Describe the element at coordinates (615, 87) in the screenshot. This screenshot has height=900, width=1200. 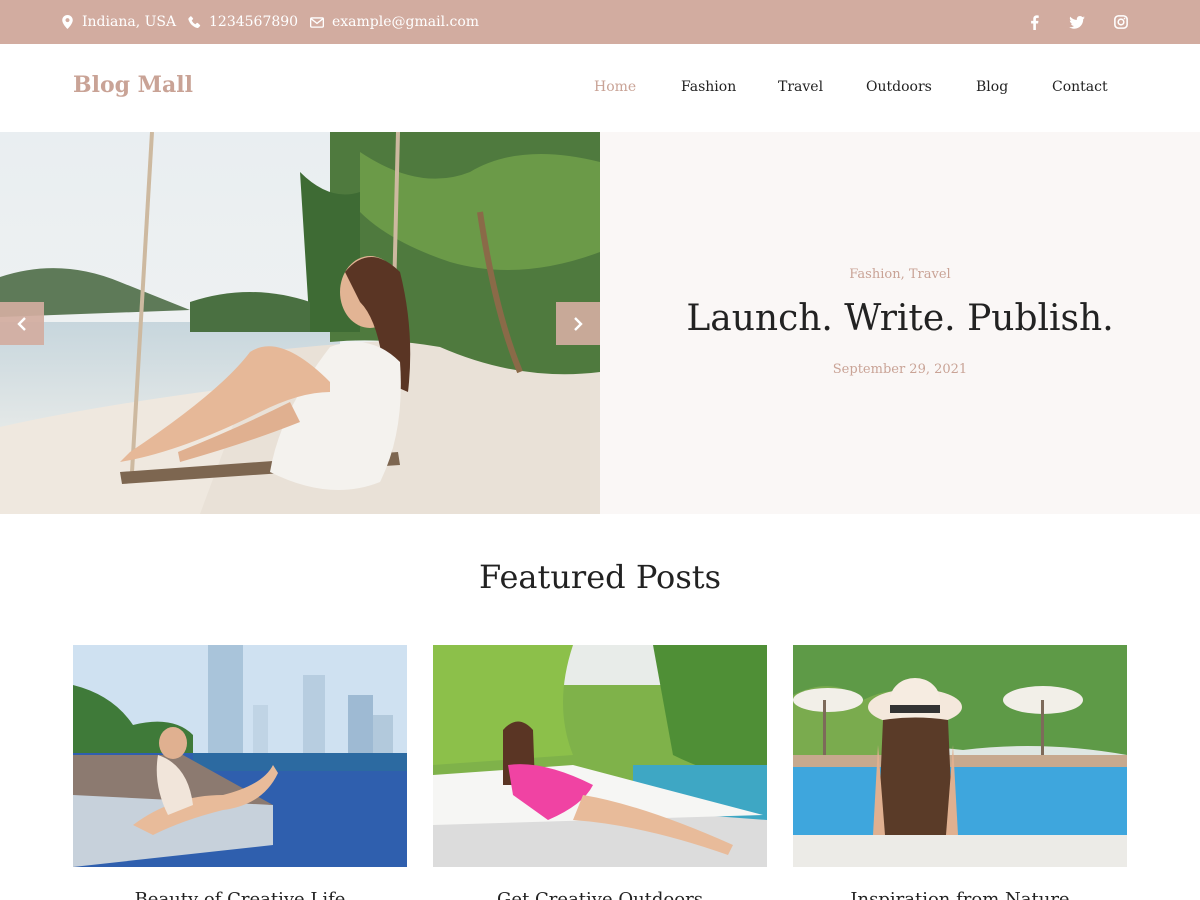
I see `nav-home: Home` at that location.